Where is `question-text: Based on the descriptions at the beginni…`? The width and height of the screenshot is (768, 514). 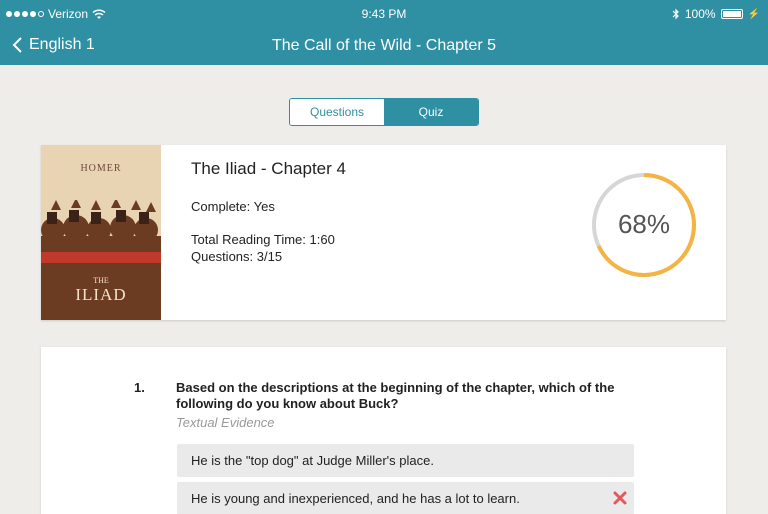 question-text: Based on the descriptions at the beginni… is located at coordinates (395, 395).